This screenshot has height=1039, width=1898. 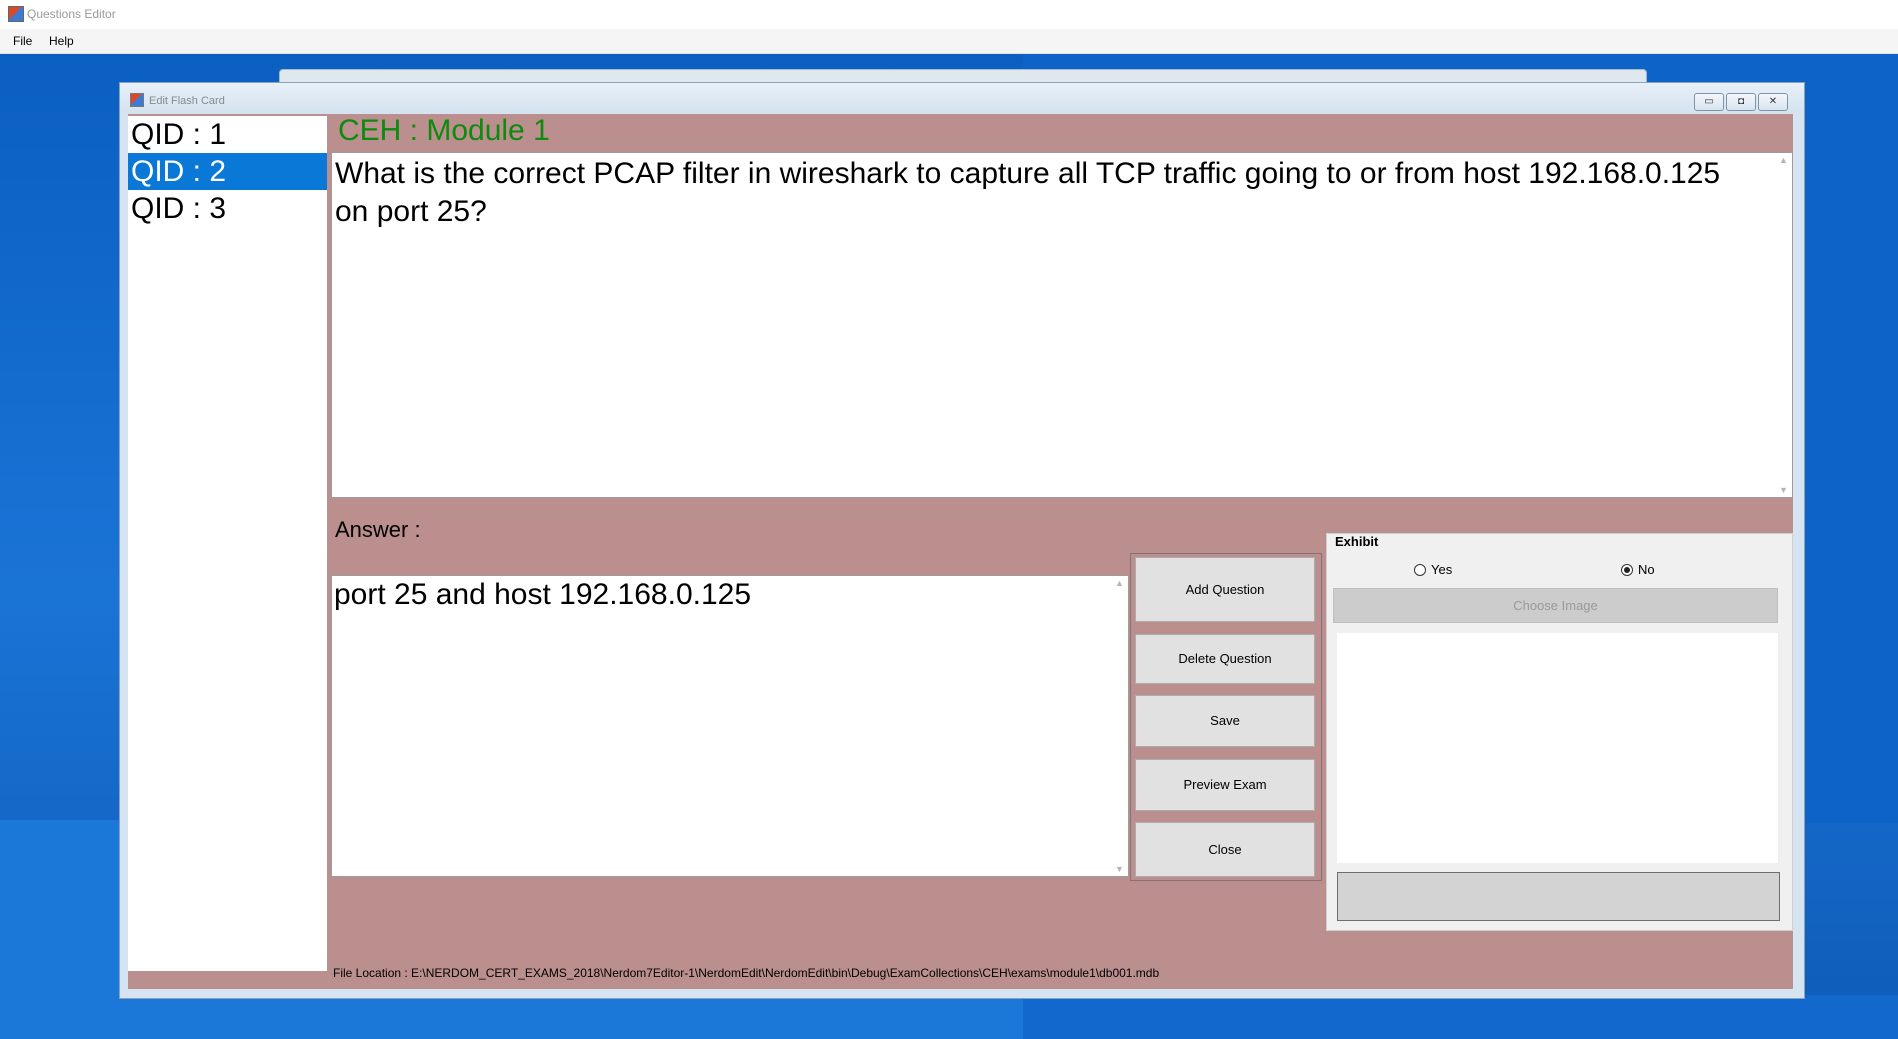 I want to click on qid-list-item: QID : 3, so click(x=227, y=208).